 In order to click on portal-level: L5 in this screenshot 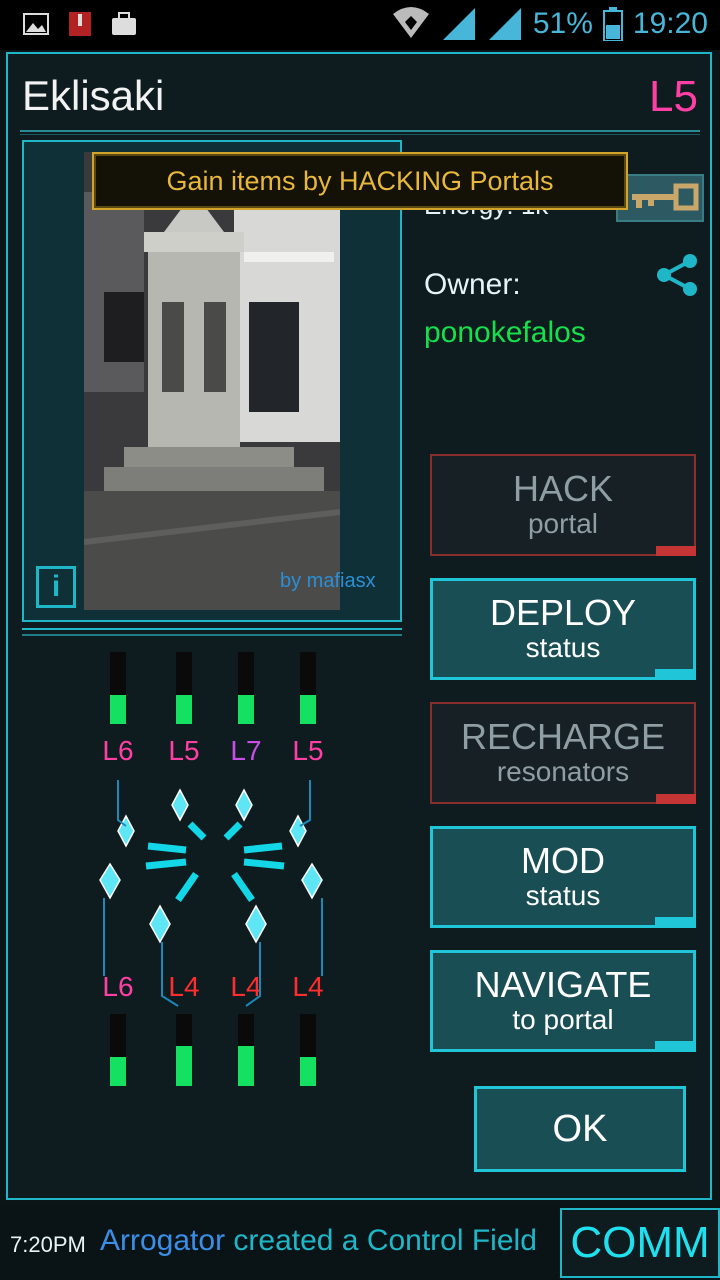, I will do `click(673, 96)`.